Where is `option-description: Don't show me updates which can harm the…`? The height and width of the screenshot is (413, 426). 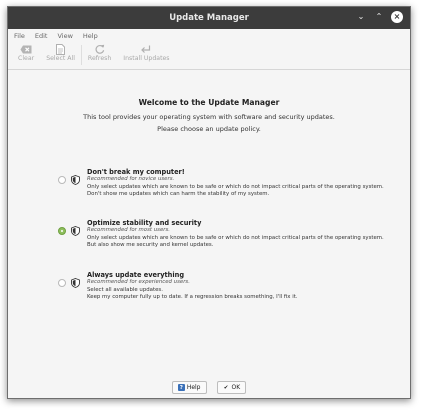
option-description: Don't show me updates which can harm the… is located at coordinates (178, 194).